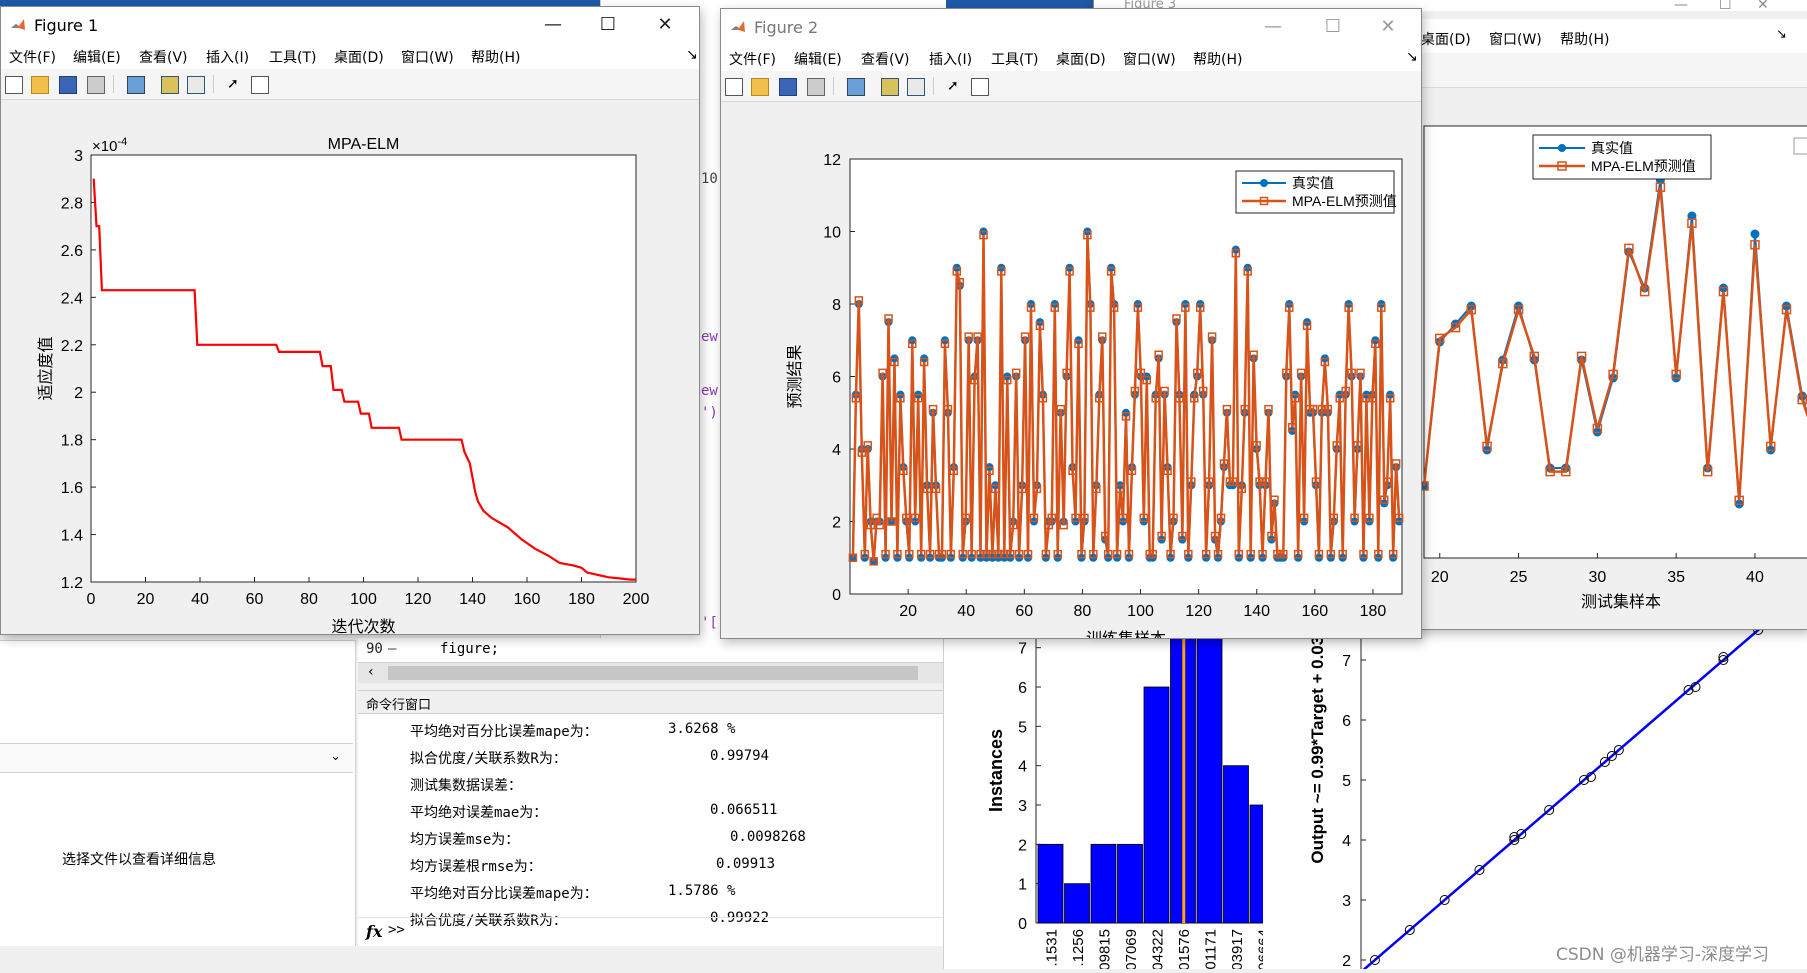  What do you see at coordinates (650, 930) in the screenshot?
I see `command-prompt-row: fx >>` at bounding box center [650, 930].